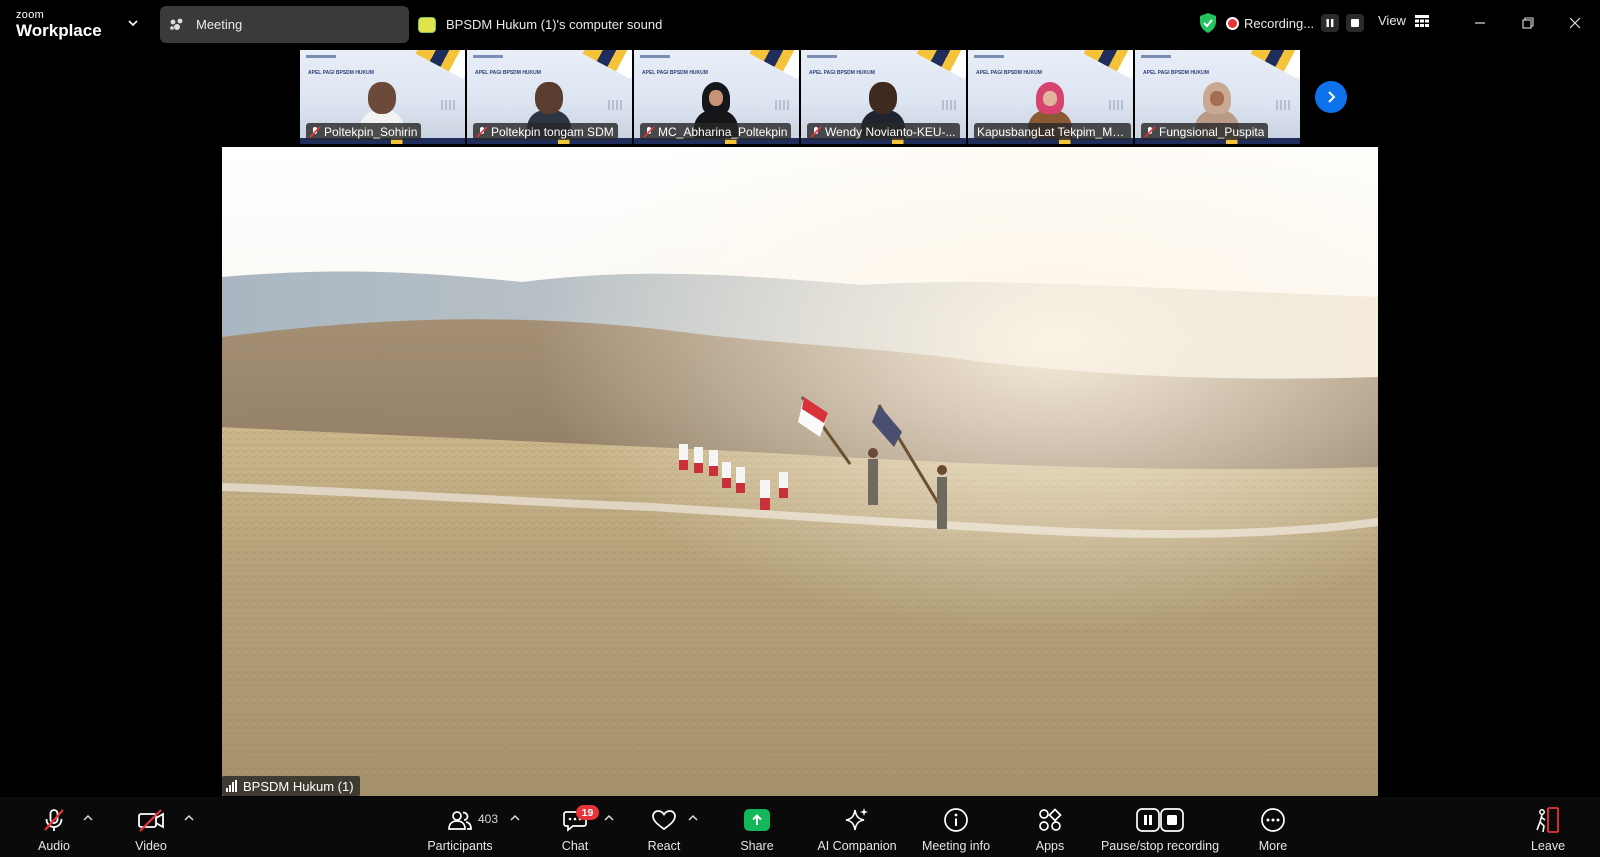 Image resolution: width=1600 pixels, height=857 pixels. I want to click on ai-companion-button: AI Companion, so click(857, 829).